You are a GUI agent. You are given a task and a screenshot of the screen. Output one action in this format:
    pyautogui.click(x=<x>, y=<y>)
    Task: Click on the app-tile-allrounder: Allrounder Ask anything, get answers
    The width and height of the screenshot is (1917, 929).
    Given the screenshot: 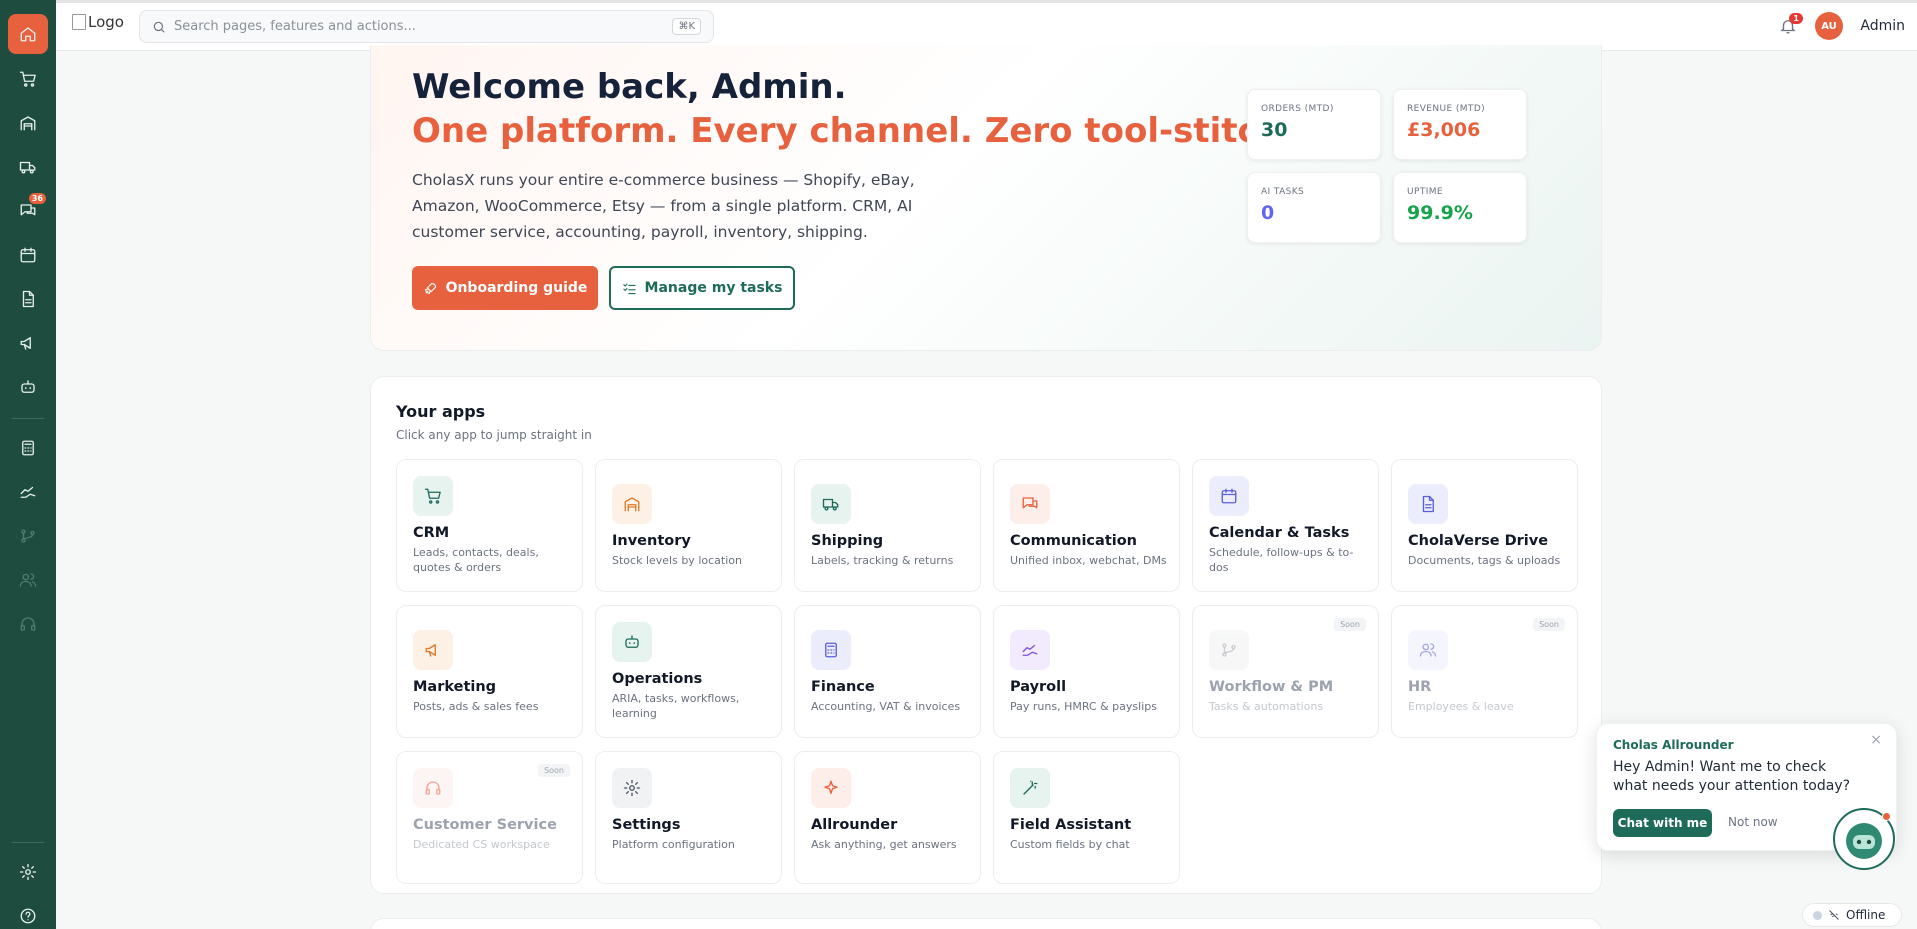 What is the action you would take?
    pyautogui.click(x=887, y=817)
    